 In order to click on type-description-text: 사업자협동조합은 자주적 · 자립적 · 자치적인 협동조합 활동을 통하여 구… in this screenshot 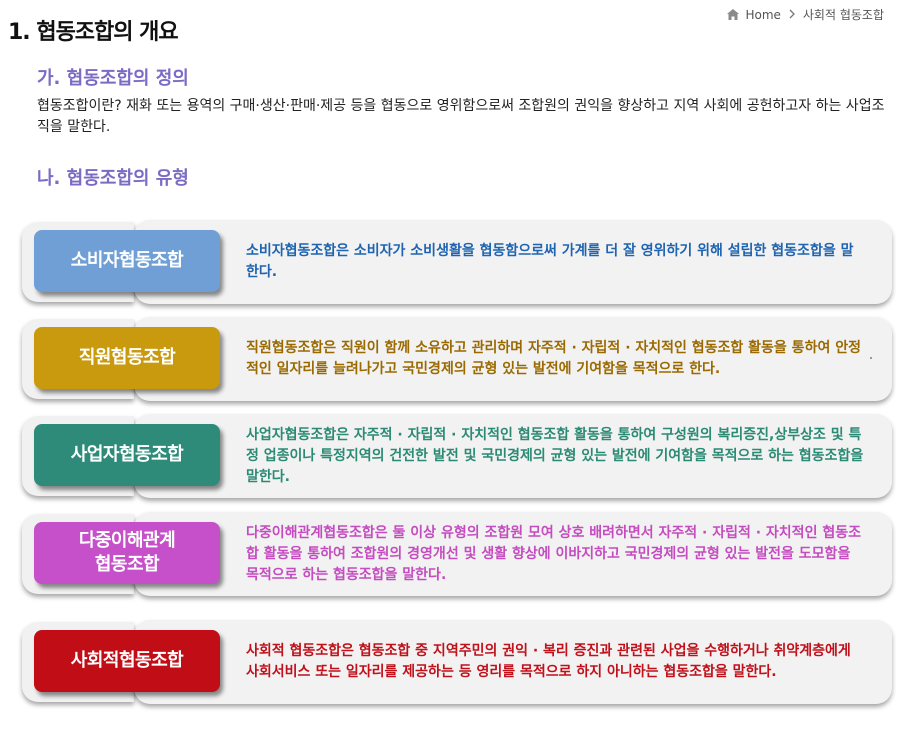, I will do `click(555, 455)`.